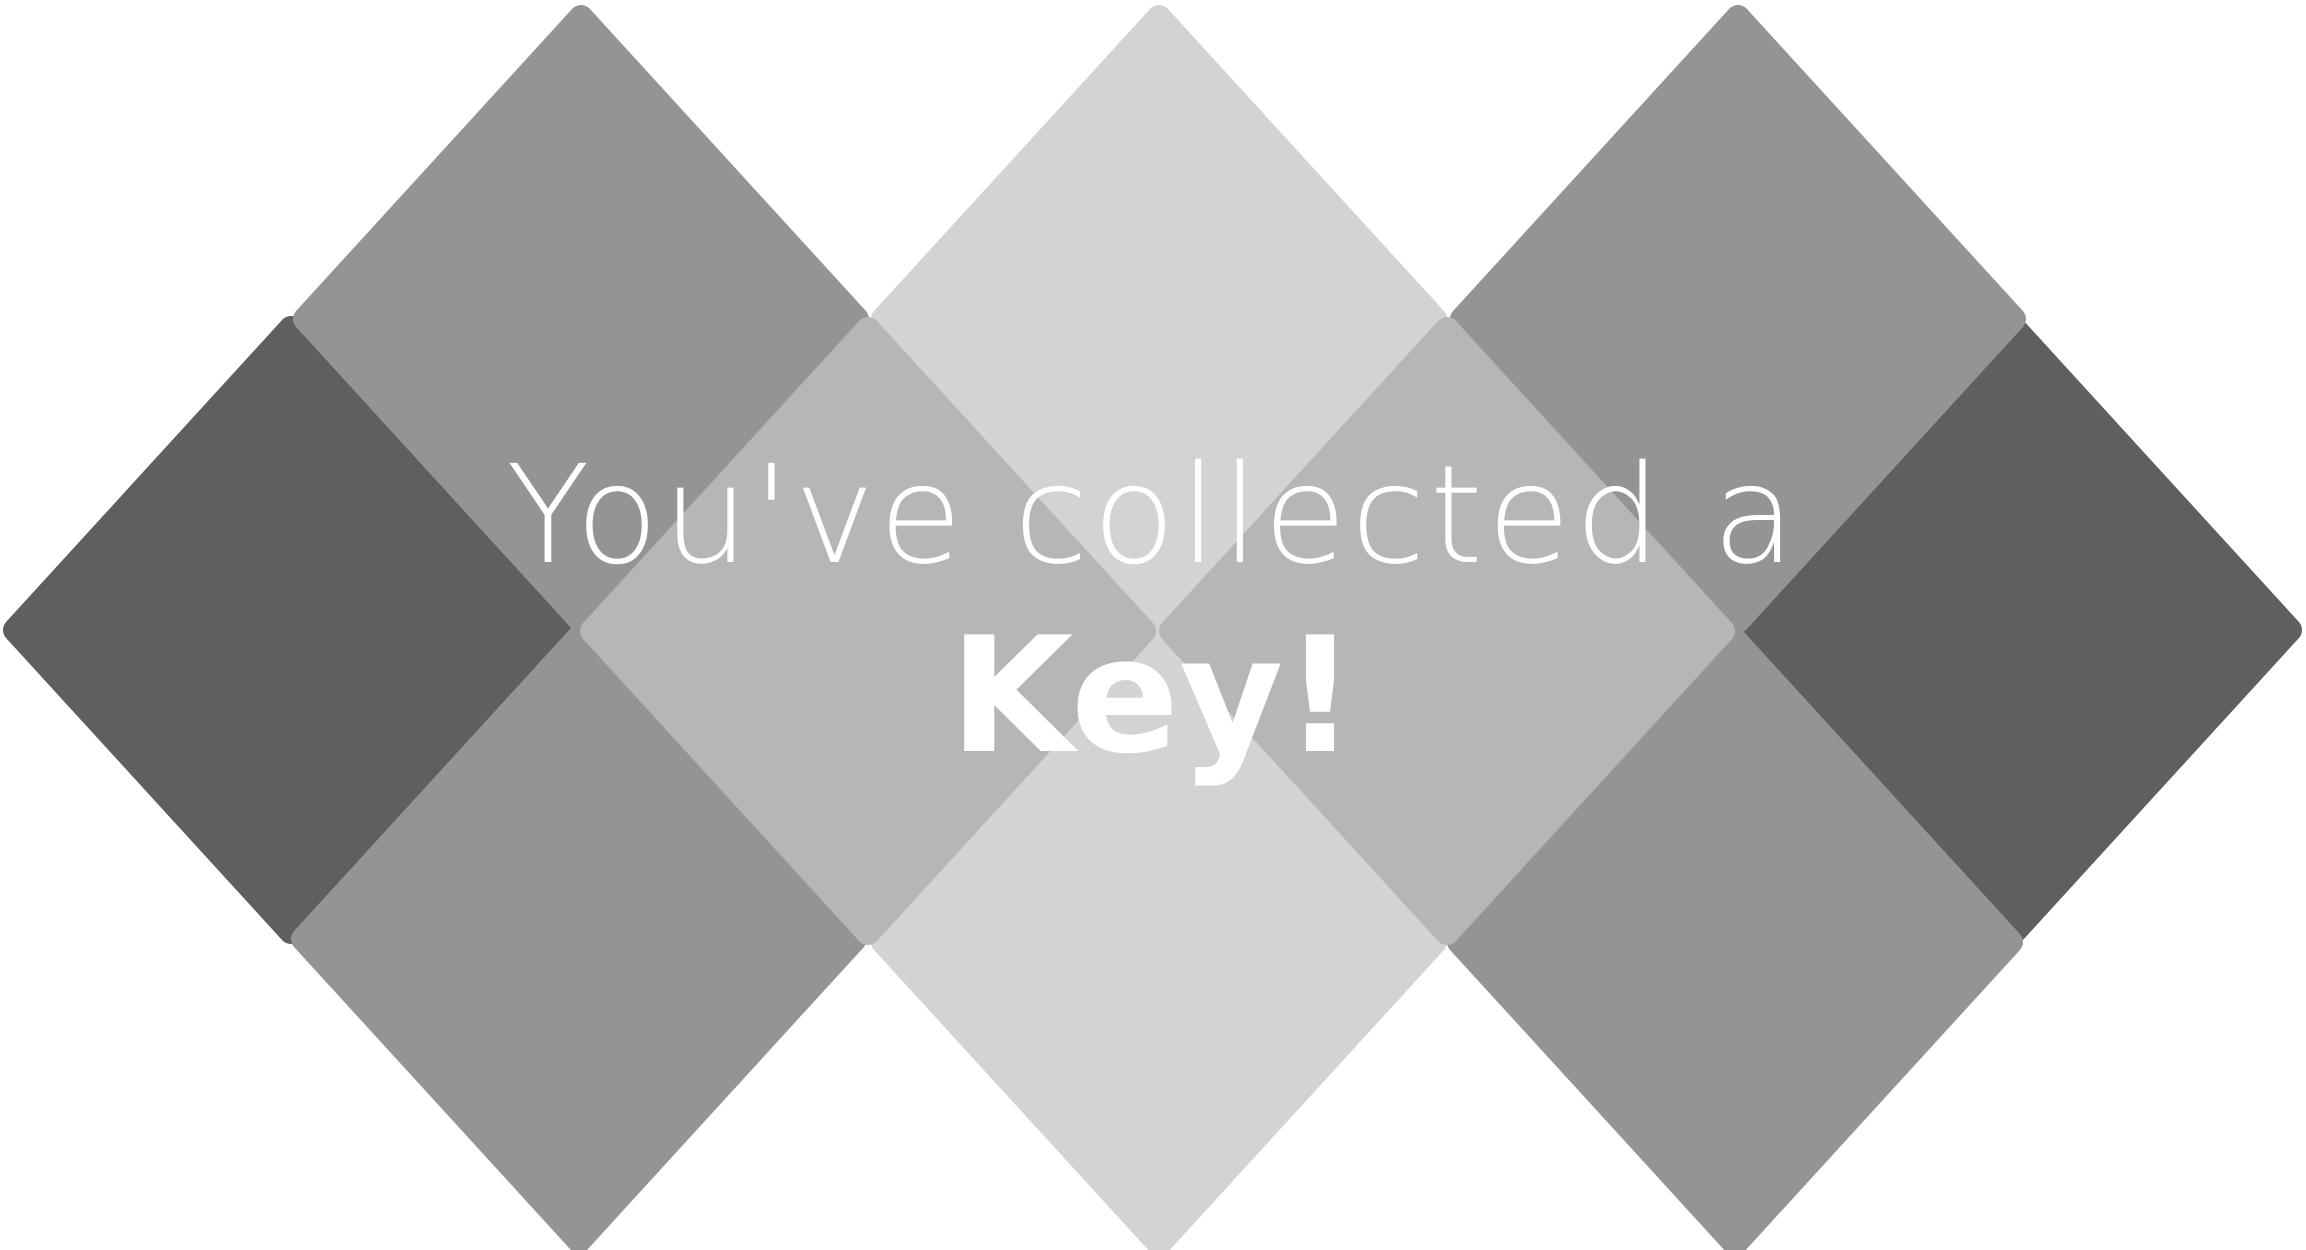  What do you see at coordinates (1153, 516) in the screenshot?
I see `headline-collected-text: You've collected a` at bounding box center [1153, 516].